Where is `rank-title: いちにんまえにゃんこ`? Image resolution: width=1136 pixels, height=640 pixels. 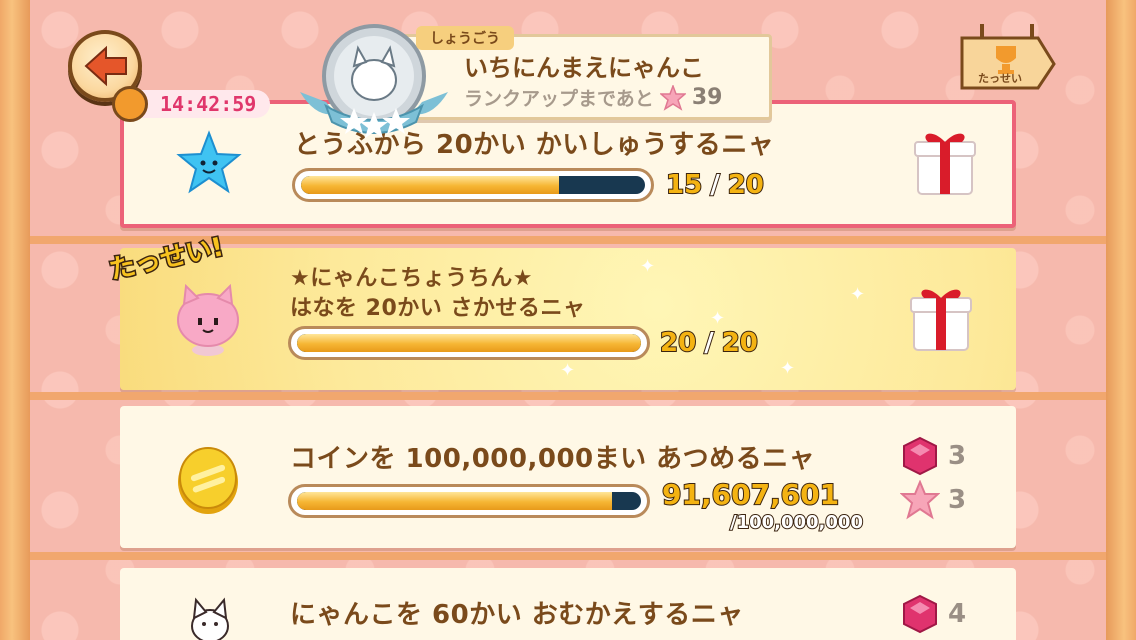
rank-title: いちにんまえにゃんこ is located at coordinates (584, 68).